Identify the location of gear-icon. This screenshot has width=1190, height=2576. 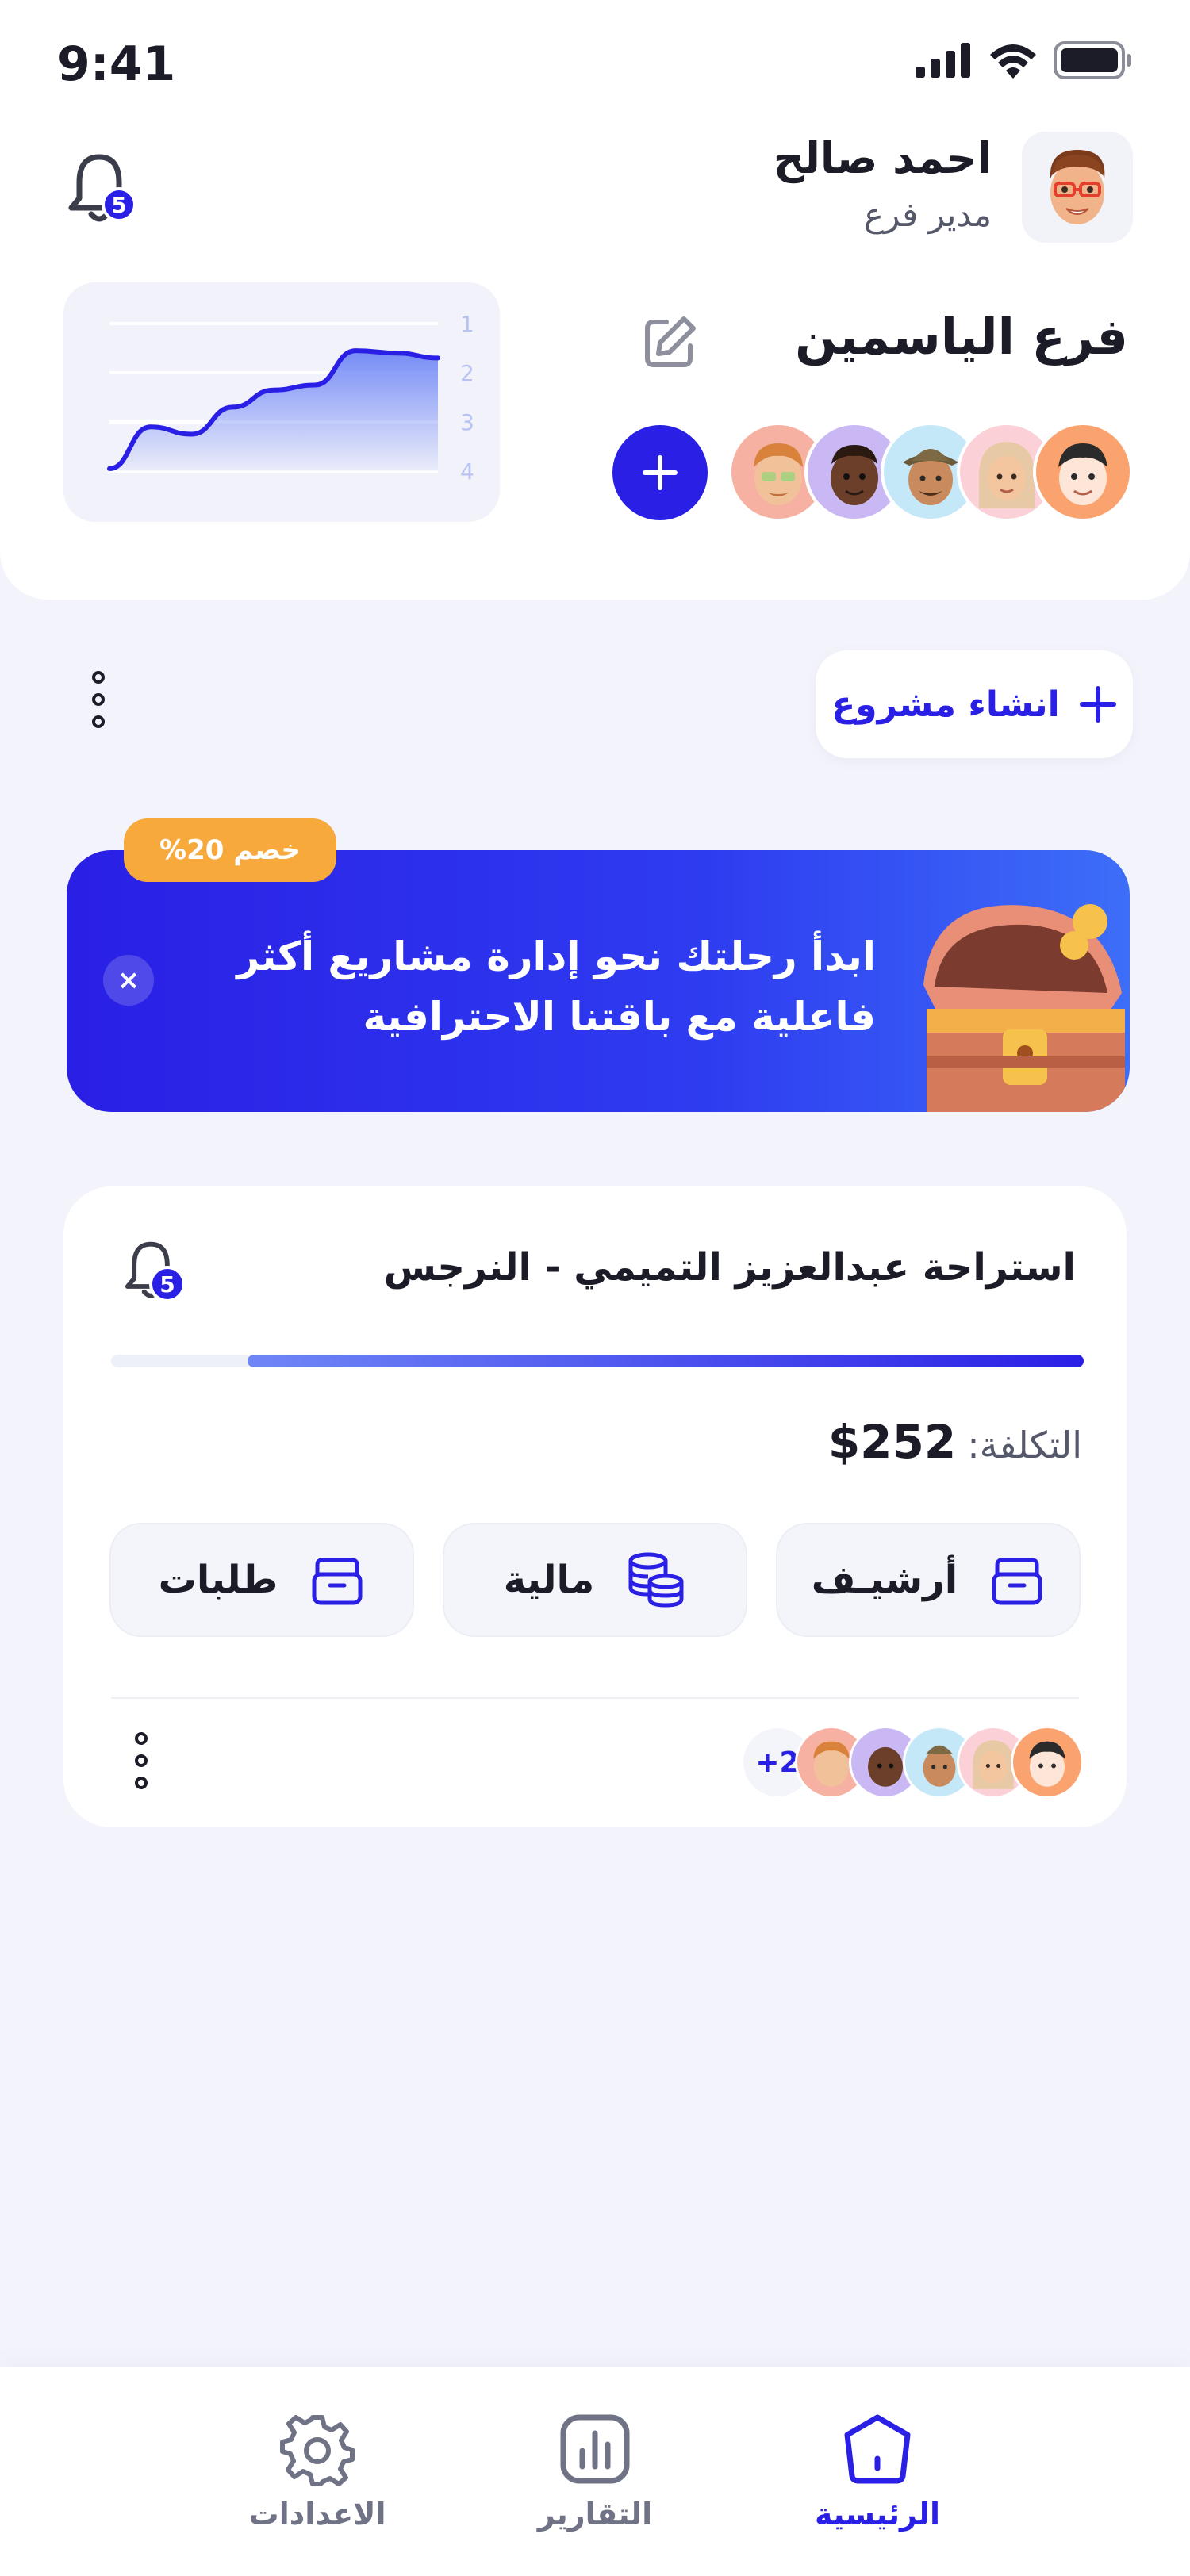
(317, 2450).